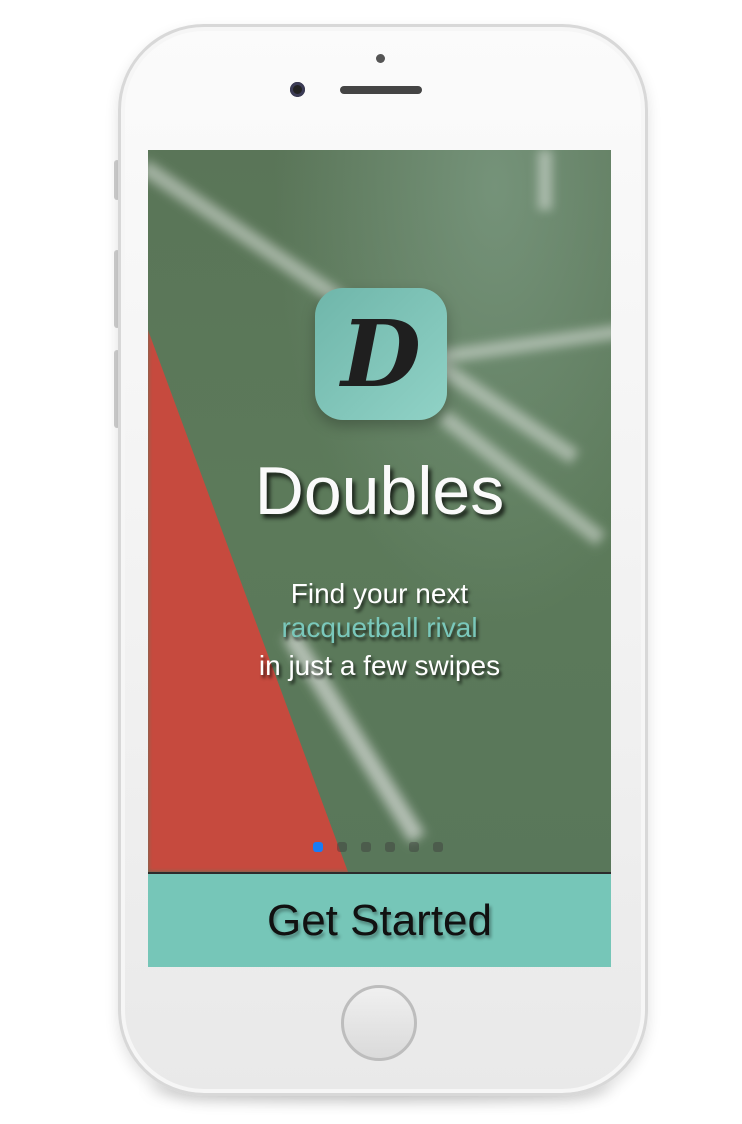 Image resolution: width=742 pixels, height=1124 pixels. I want to click on earpiece-speaker, so click(381, 90).